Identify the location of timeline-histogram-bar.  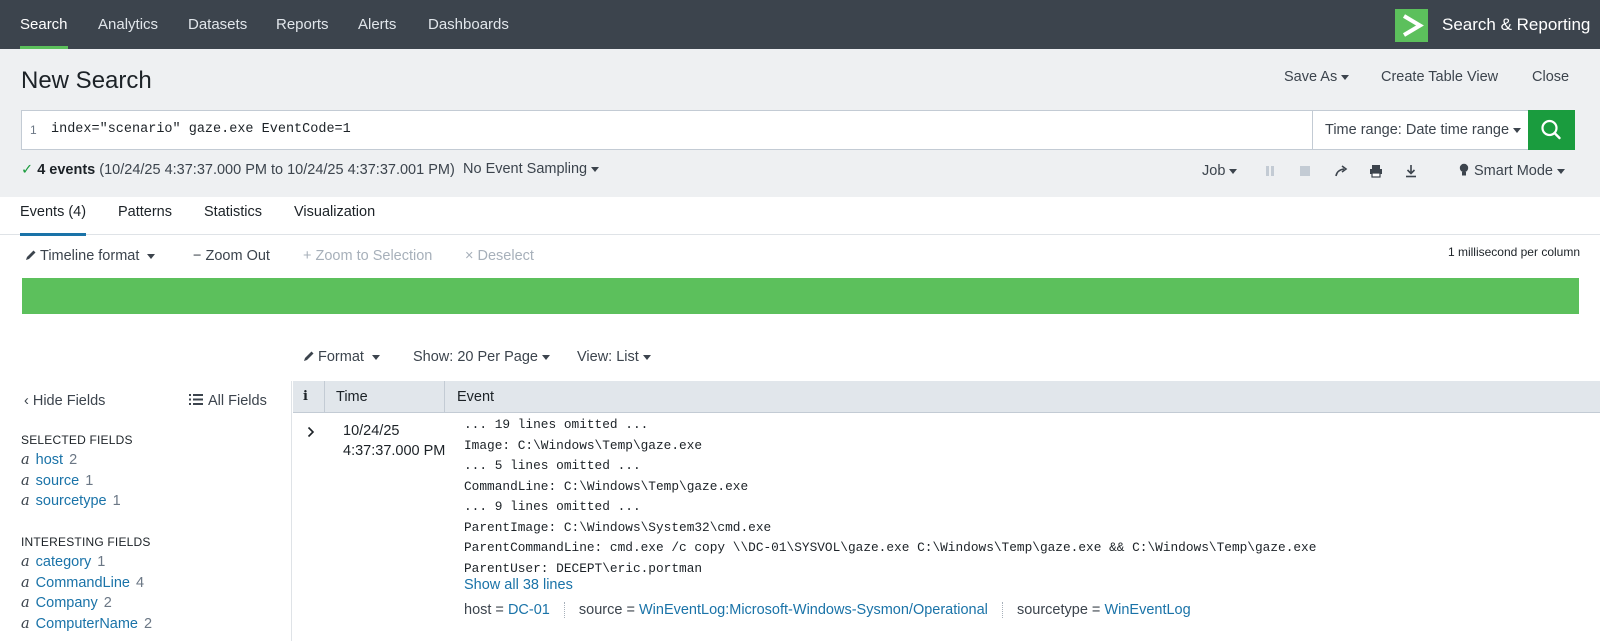
(800, 296).